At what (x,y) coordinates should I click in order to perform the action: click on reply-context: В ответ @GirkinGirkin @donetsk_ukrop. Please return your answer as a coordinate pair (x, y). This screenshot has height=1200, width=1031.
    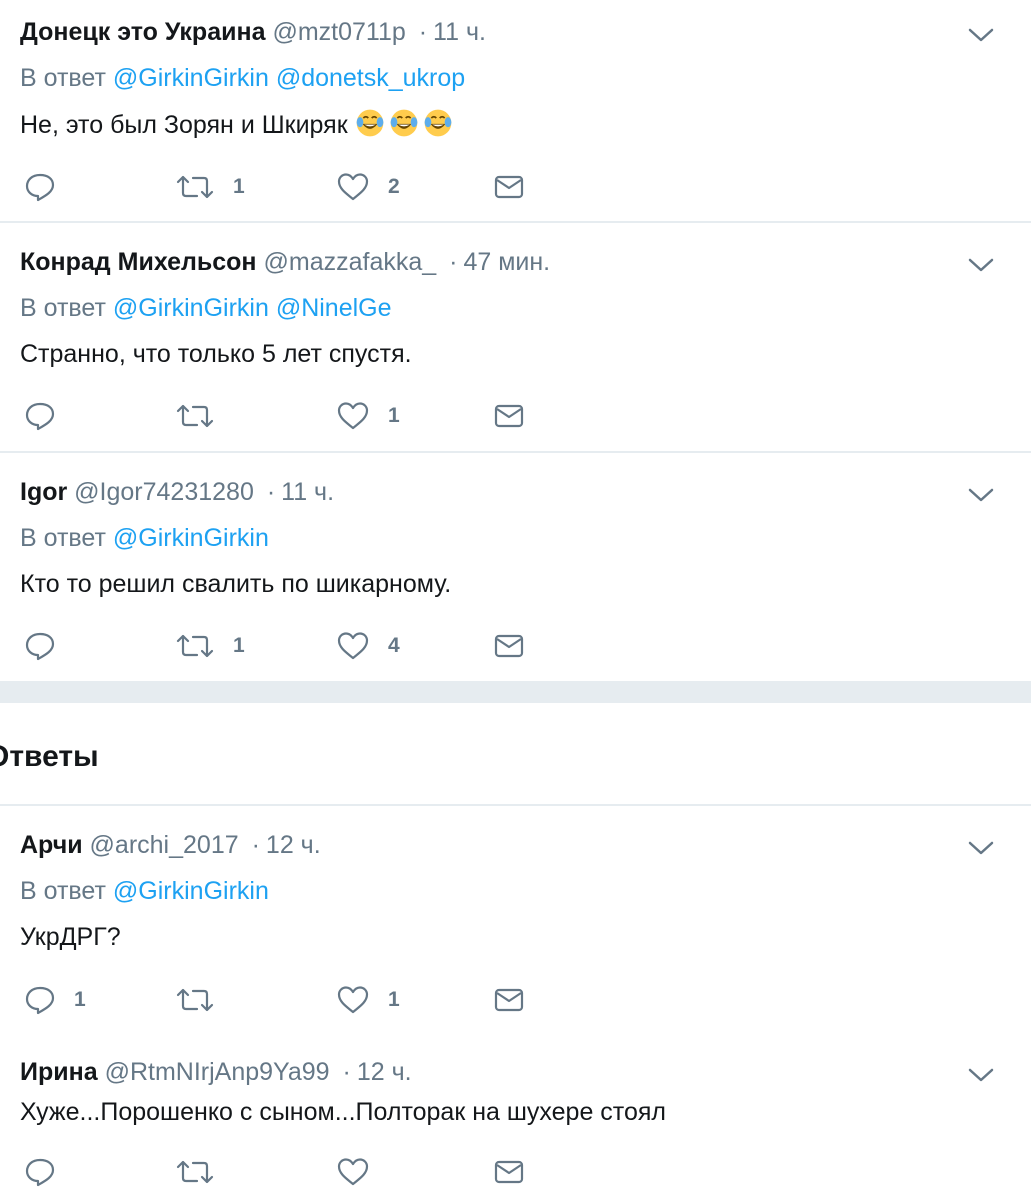
    Looking at the image, I should click on (242, 78).